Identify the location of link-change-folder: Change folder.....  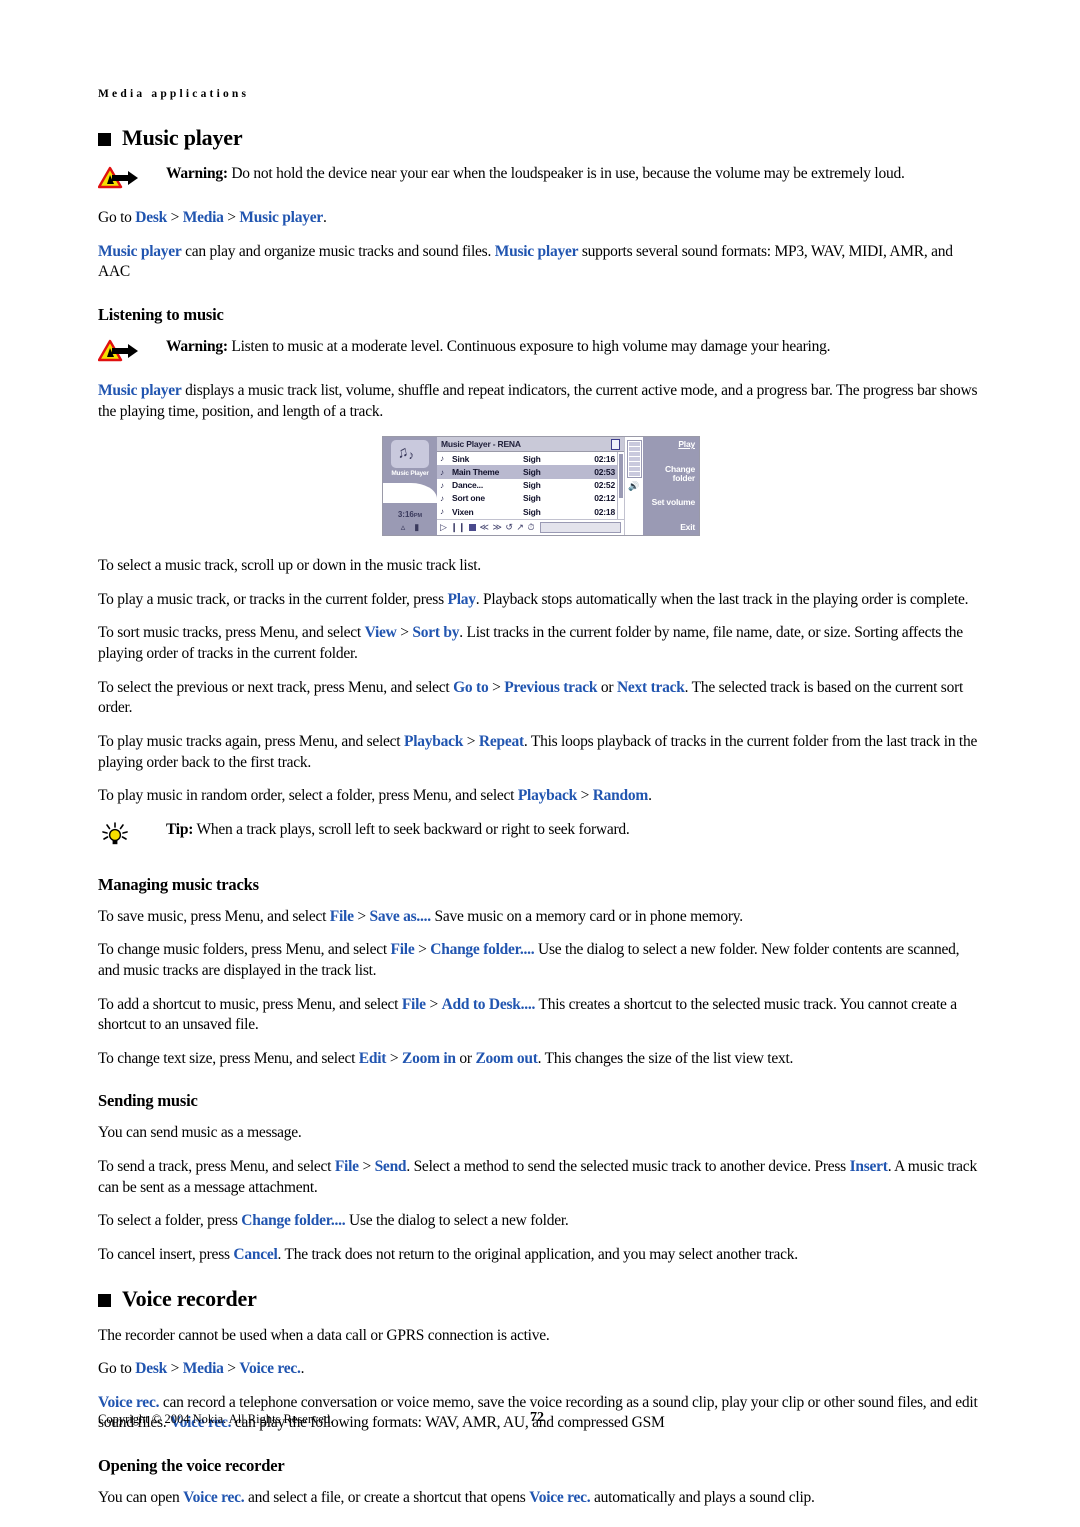
(482, 949).